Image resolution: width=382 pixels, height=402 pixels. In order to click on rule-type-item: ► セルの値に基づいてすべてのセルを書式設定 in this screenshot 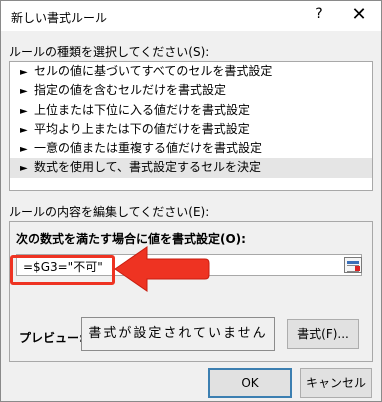, I will do `click(191, 71)`.